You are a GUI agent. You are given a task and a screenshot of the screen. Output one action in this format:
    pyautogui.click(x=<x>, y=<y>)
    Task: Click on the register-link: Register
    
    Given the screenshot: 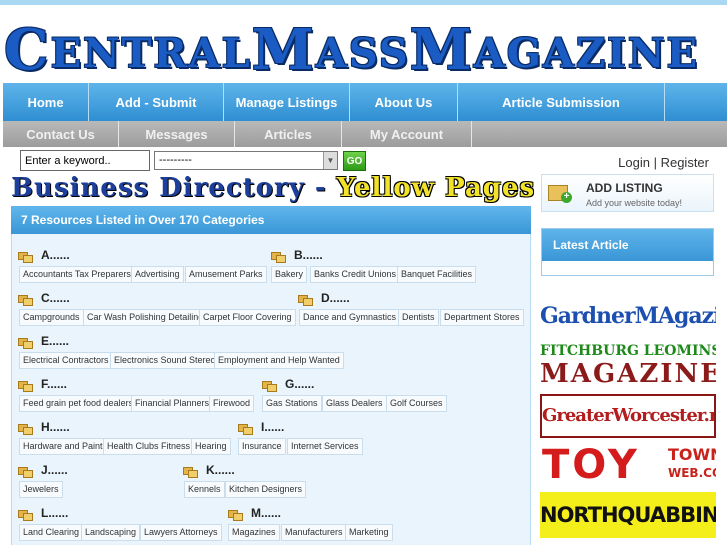 What is the action you would take?
    pyautogui.click(x=685, y=162)
    